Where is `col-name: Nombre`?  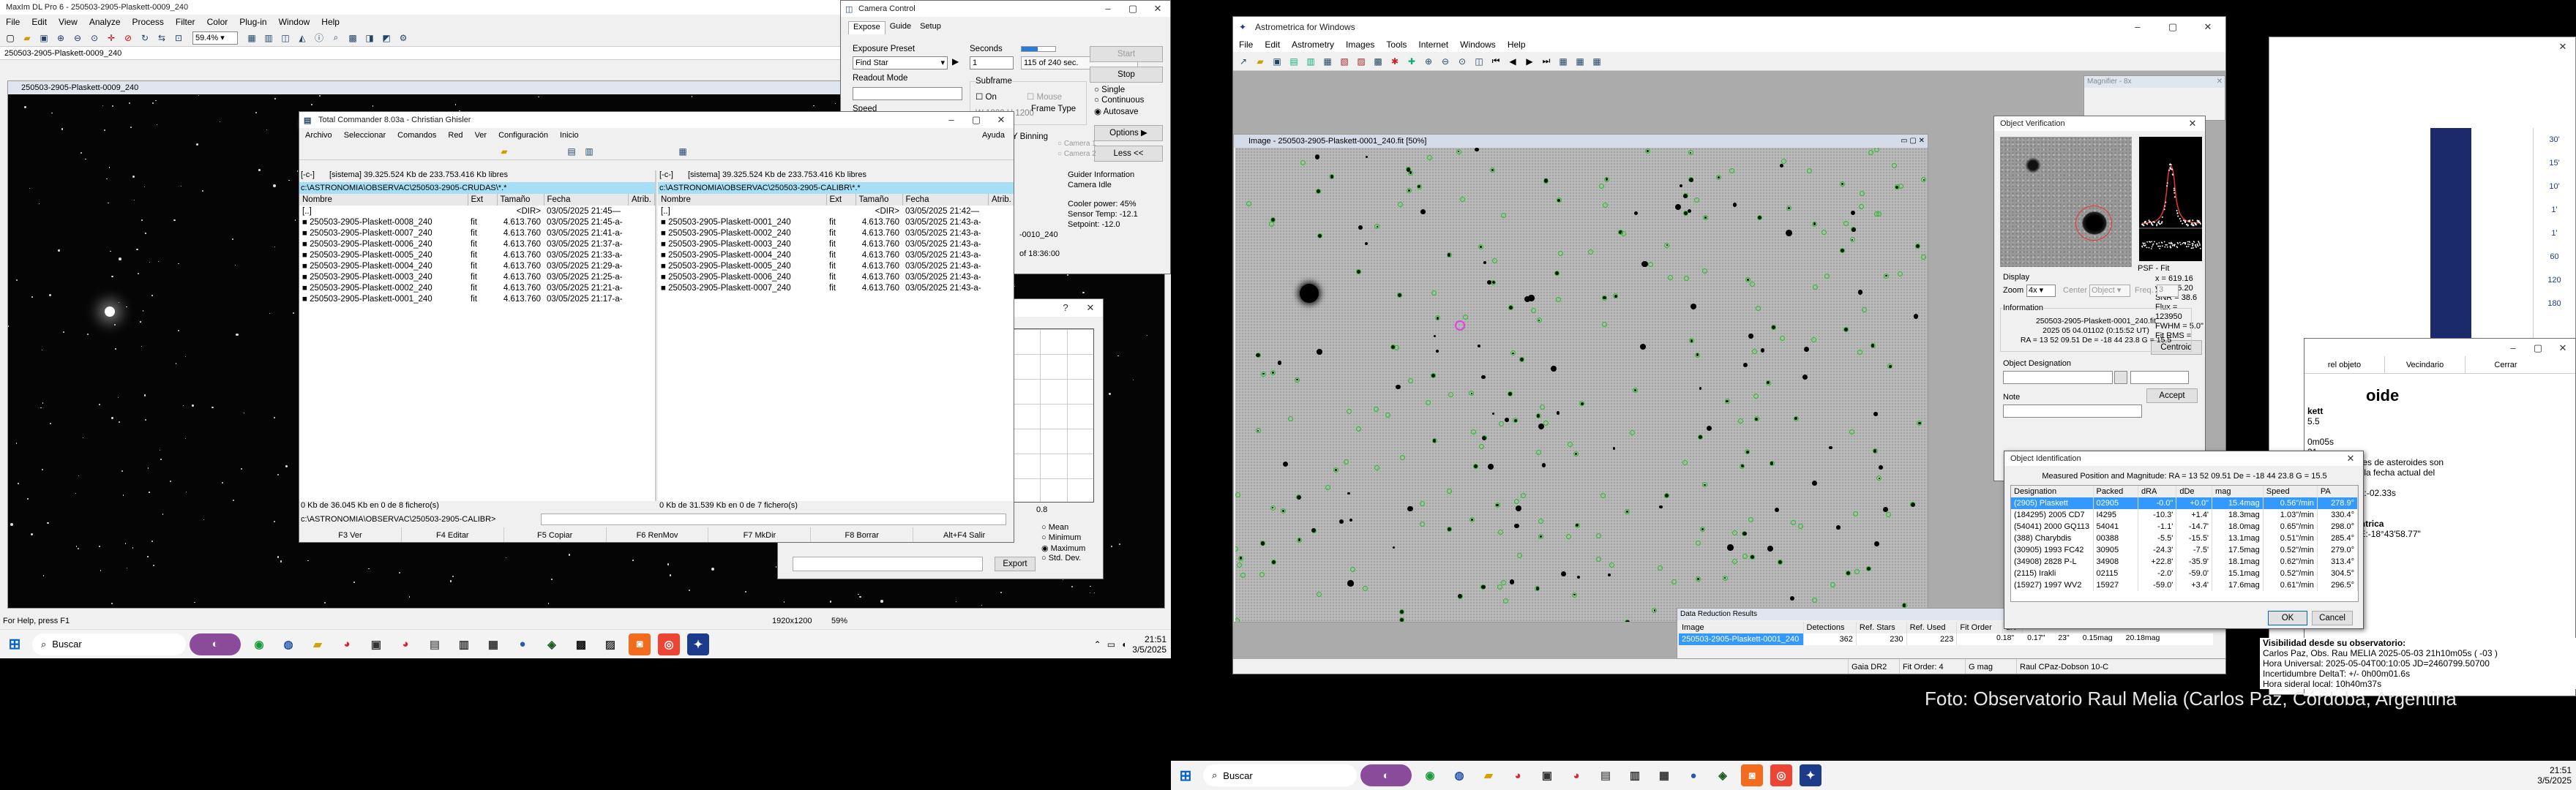
col-name: Nombre is located at coordinates (742, 200).